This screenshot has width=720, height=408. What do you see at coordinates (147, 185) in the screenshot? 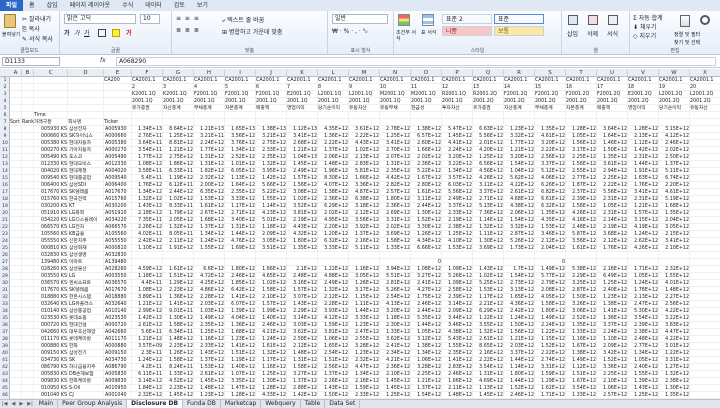
I see `cell: 1.76E+12` at bounding box center [147, 185].